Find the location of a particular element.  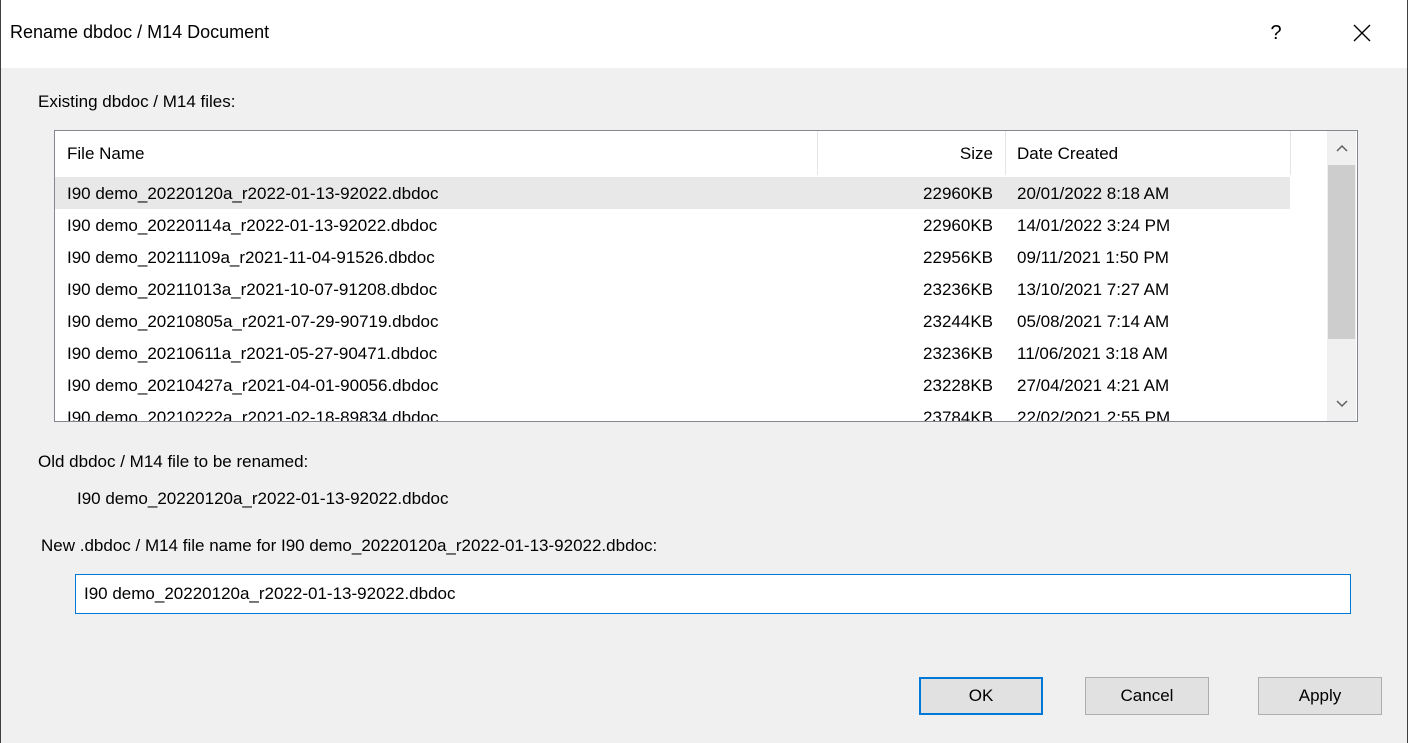

vertical-scrollbar is located at coordinates (1341, 276).